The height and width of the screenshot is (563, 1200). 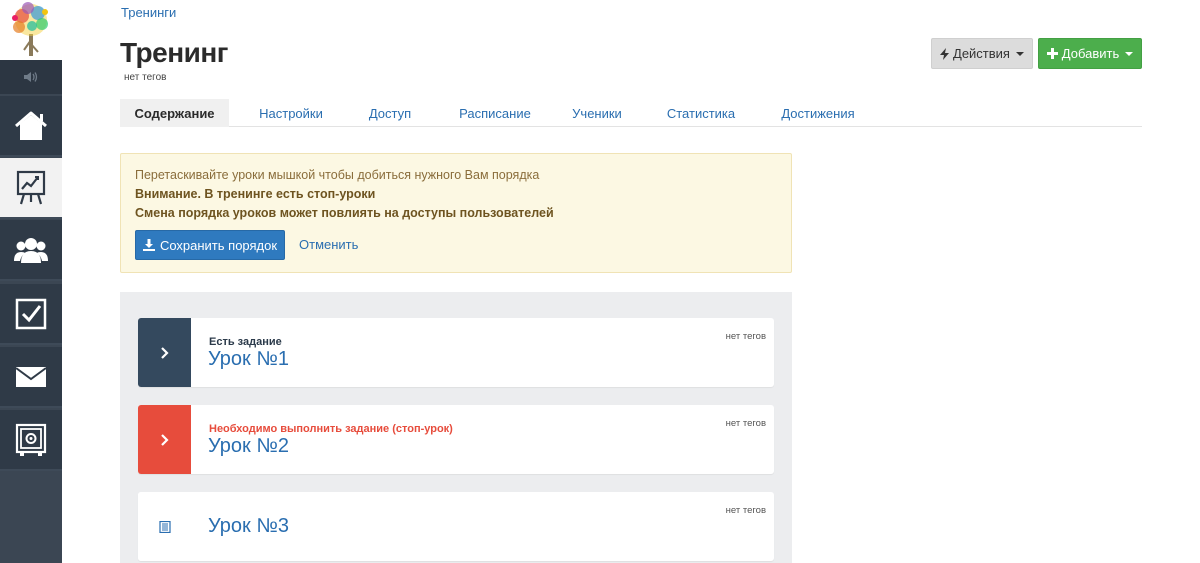 What do you see at coordinates (1052, 53) in the screenshot?
I see `plus-icon` at bounding box center [1052, 53].